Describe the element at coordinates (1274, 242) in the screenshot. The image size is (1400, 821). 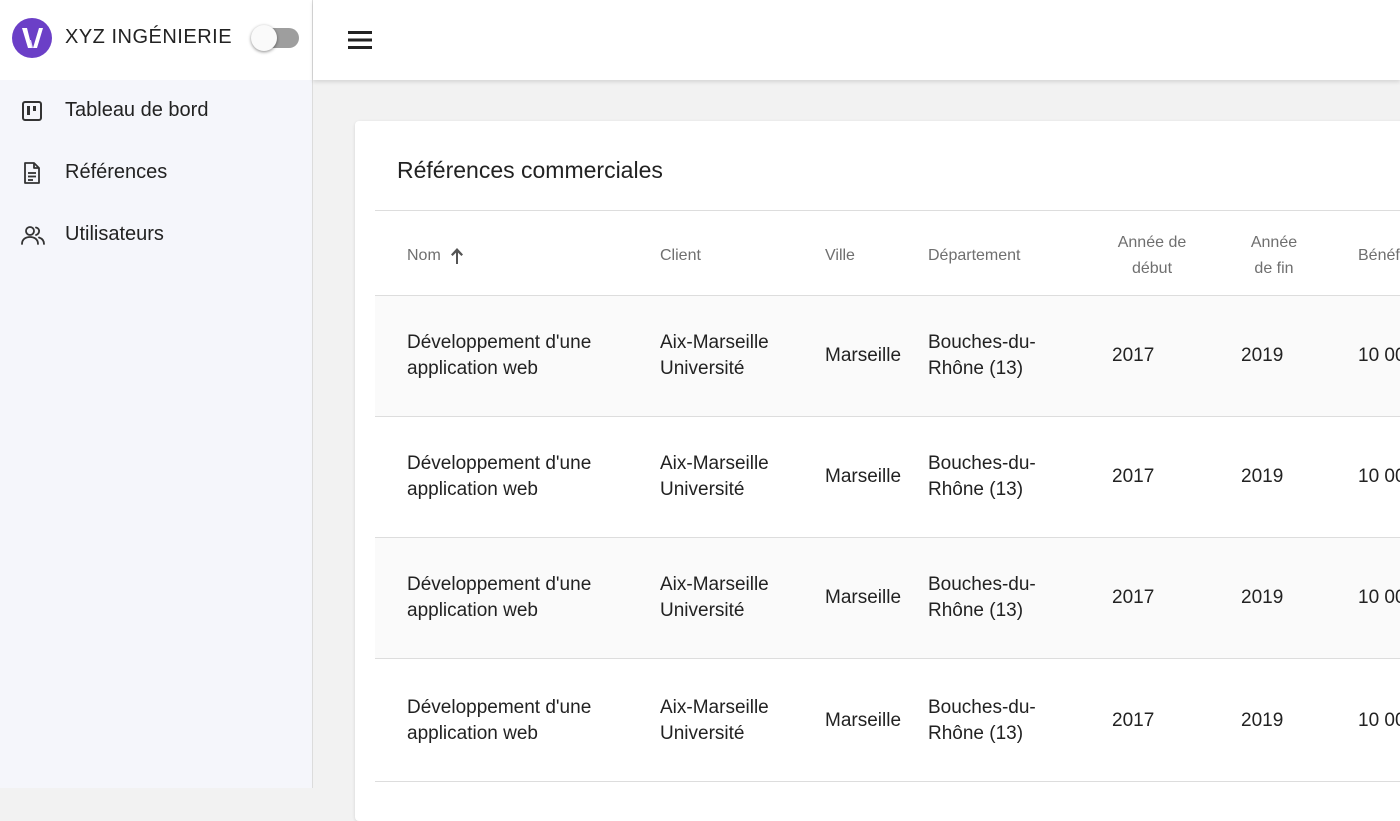
I see `column-header-label: Année` at that location.